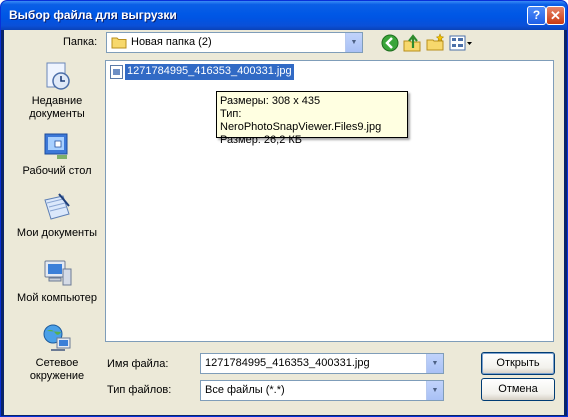  I want to click on filetype-value: Все файлы (*.*), so click(245, 390).